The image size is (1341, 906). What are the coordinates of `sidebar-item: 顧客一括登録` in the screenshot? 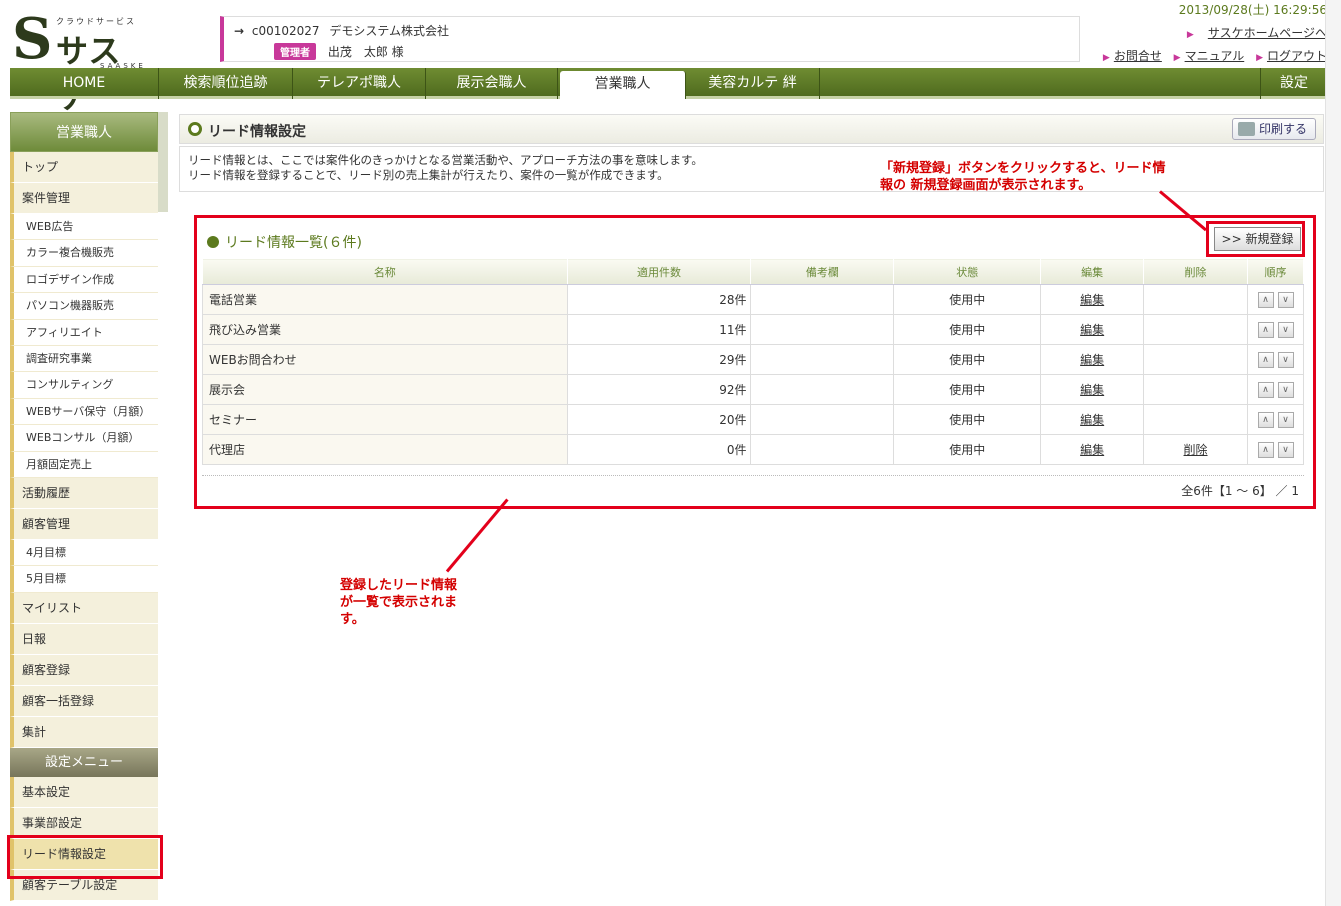 It's located at (84, 701).